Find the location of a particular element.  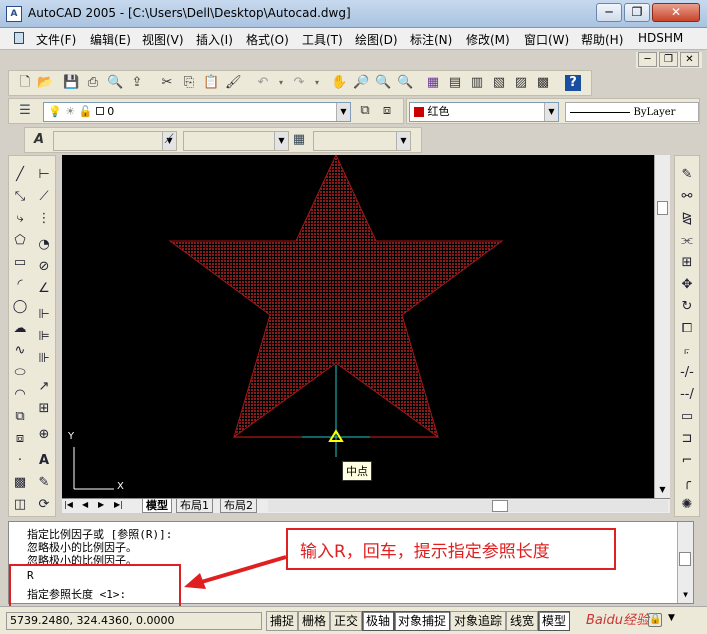

dimension-style-dropdown: ▼ is located at coordinates (236, 141).